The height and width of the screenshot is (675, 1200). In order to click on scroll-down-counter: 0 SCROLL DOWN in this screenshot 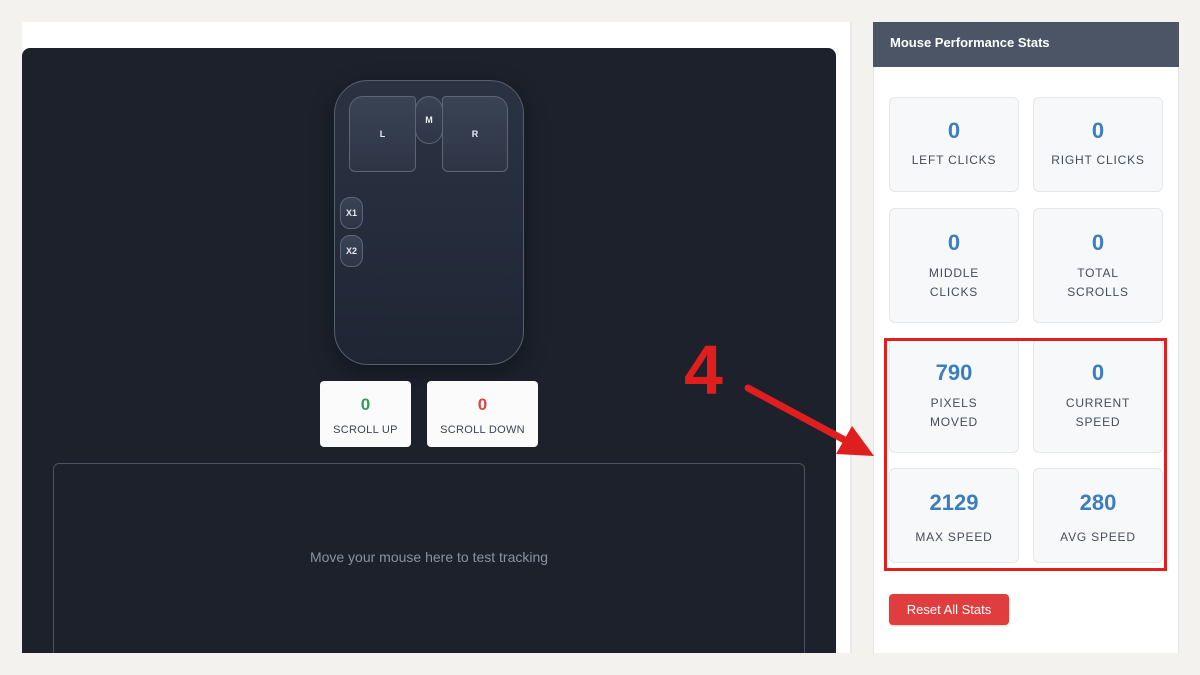, I will do `click(482, 414)`.